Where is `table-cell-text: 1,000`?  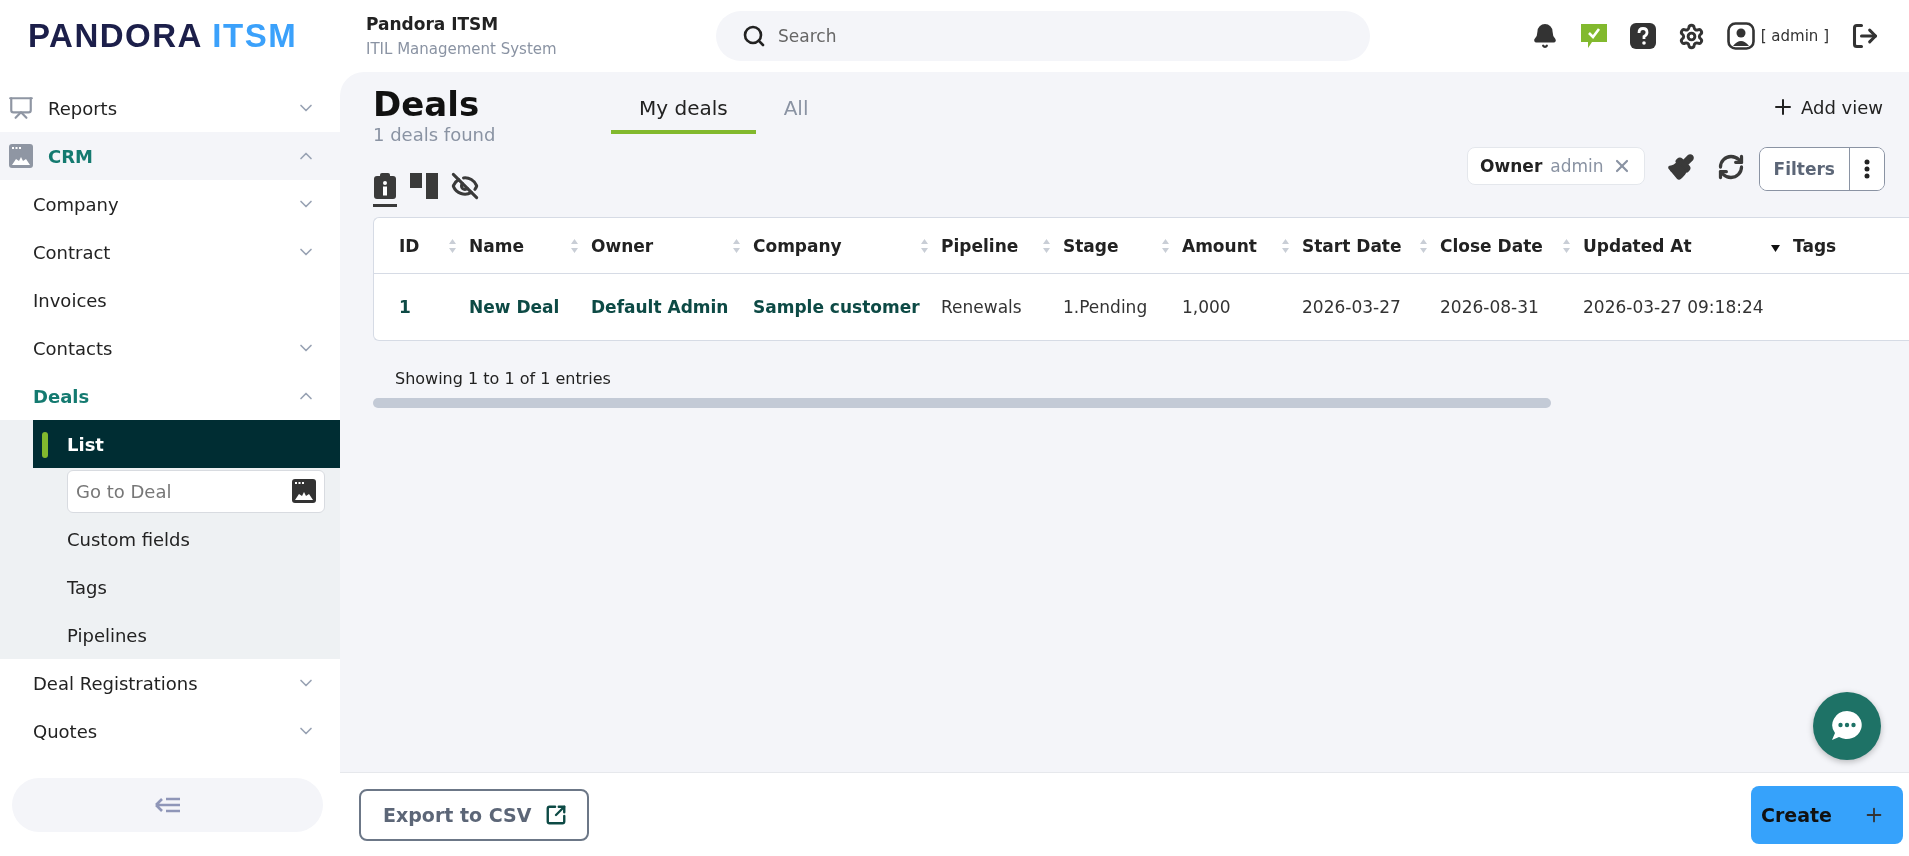 table-cell-text: 1,000 is located at coordinates (1207, 307).